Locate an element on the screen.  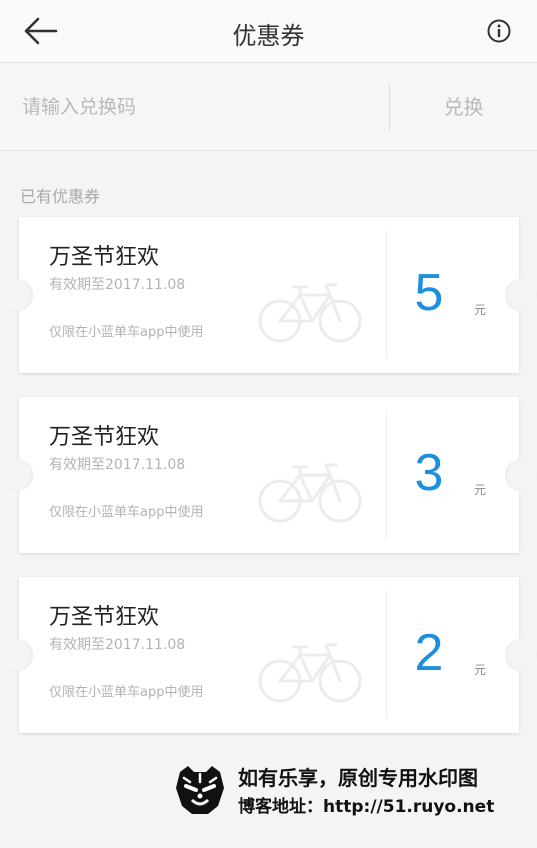
top-bar: 优惠券 is located at coordinates (268, 31).